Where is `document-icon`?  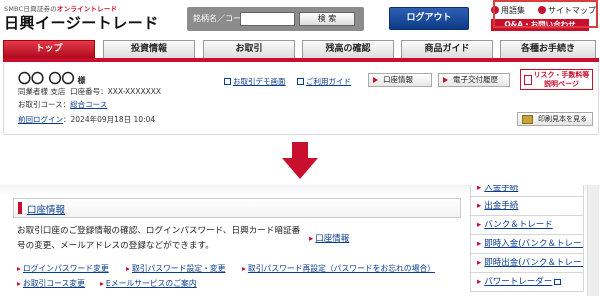
document-icon is located at coordinates (528, 80).